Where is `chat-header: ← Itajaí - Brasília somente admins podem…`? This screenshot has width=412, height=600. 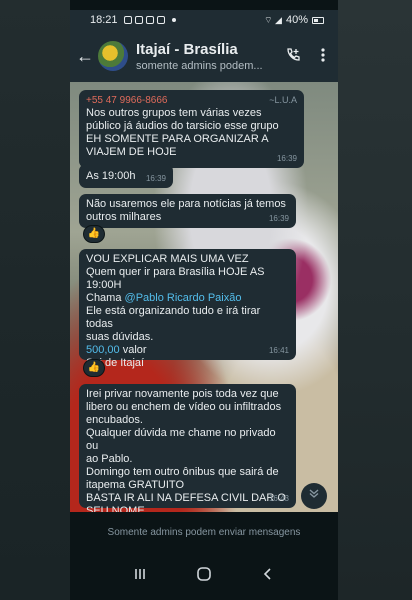 chat-header: ← Itajaí - Brasília somente admins podem… is located at coordinates (204, 56).